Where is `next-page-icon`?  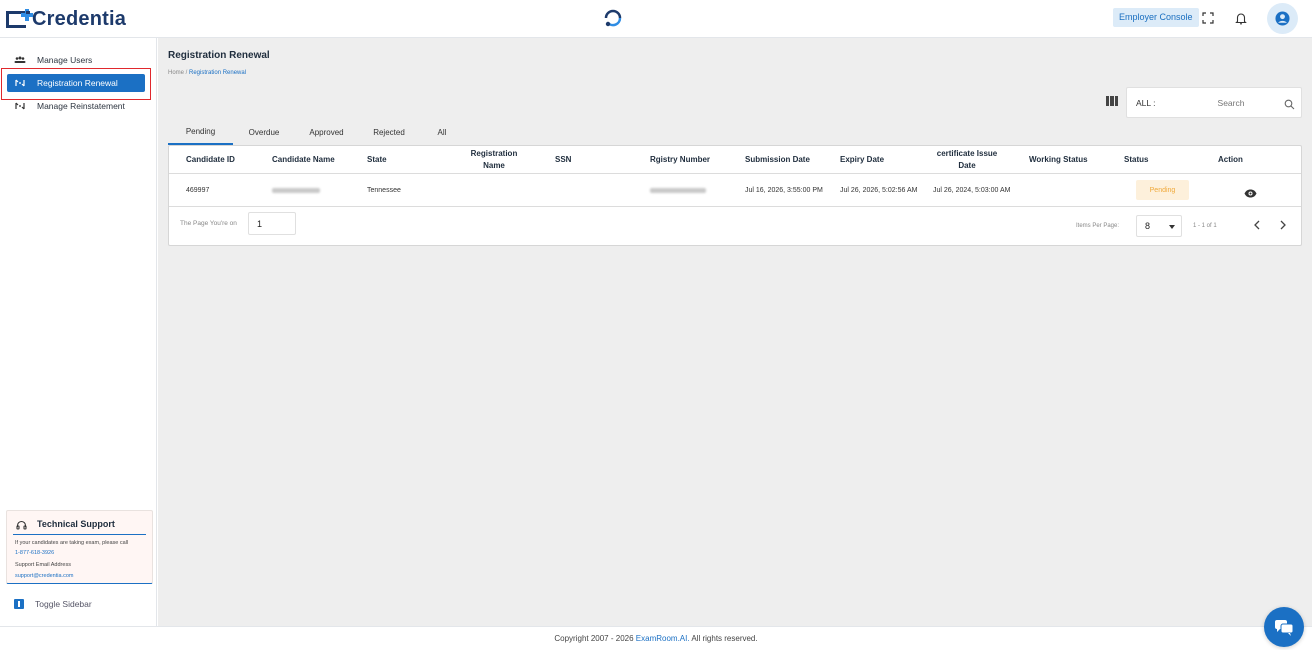 next-page-icon is located at coordinates (1283, 225).